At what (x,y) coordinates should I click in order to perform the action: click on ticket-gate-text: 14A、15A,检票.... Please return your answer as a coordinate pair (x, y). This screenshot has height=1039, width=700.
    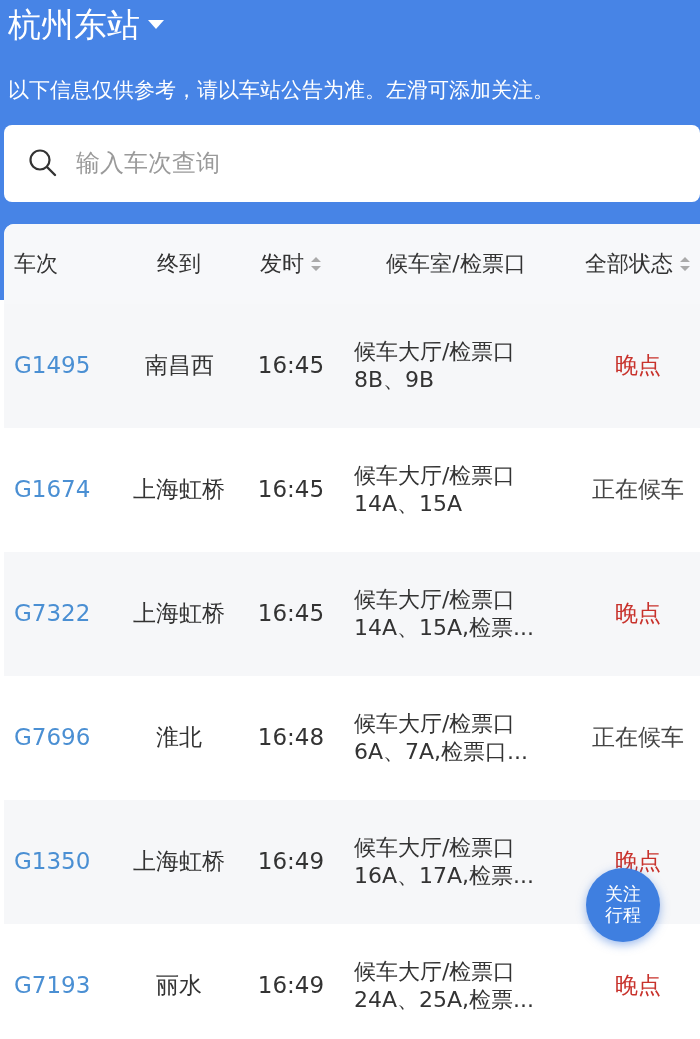
    Looking at the image, I should click on (445, 627).